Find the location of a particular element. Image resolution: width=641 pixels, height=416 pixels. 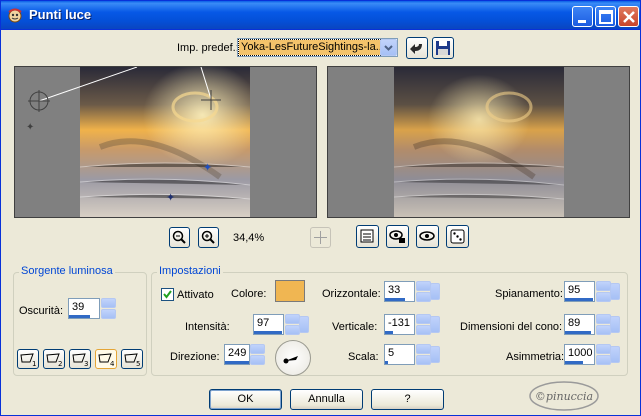

direction-label: Direzione: is located at coordinates (195, 357).